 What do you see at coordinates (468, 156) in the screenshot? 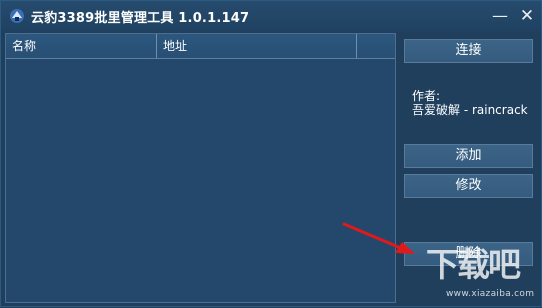
I see `add-button: 添加` at bounding box center [468, 156].